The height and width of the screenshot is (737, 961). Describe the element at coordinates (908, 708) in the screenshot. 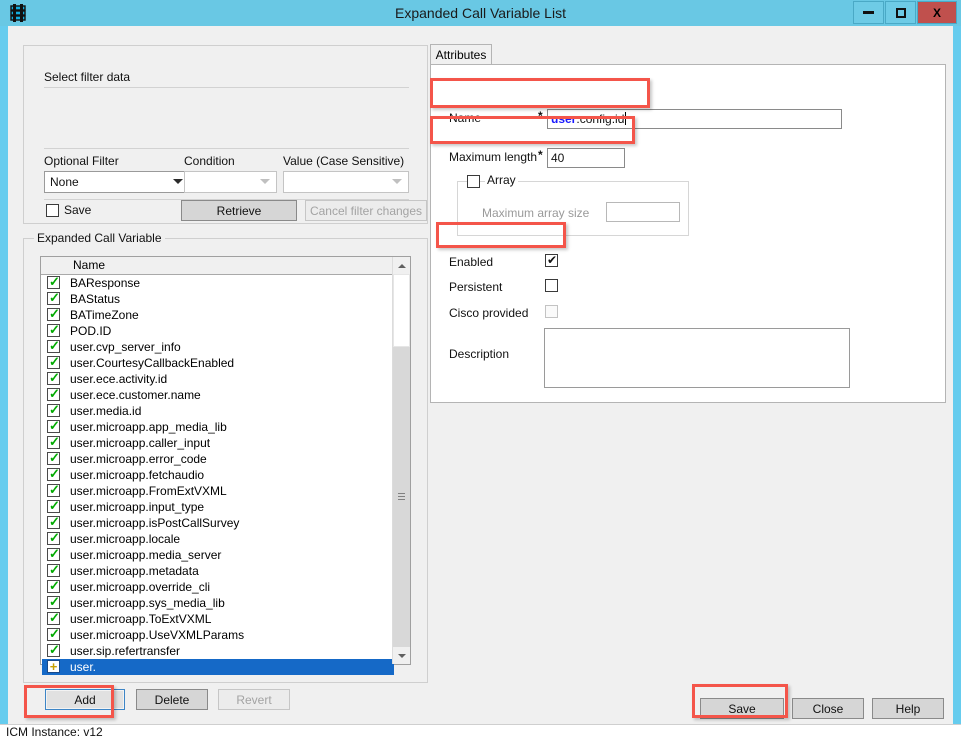

I see `help-button: Help` at that location.